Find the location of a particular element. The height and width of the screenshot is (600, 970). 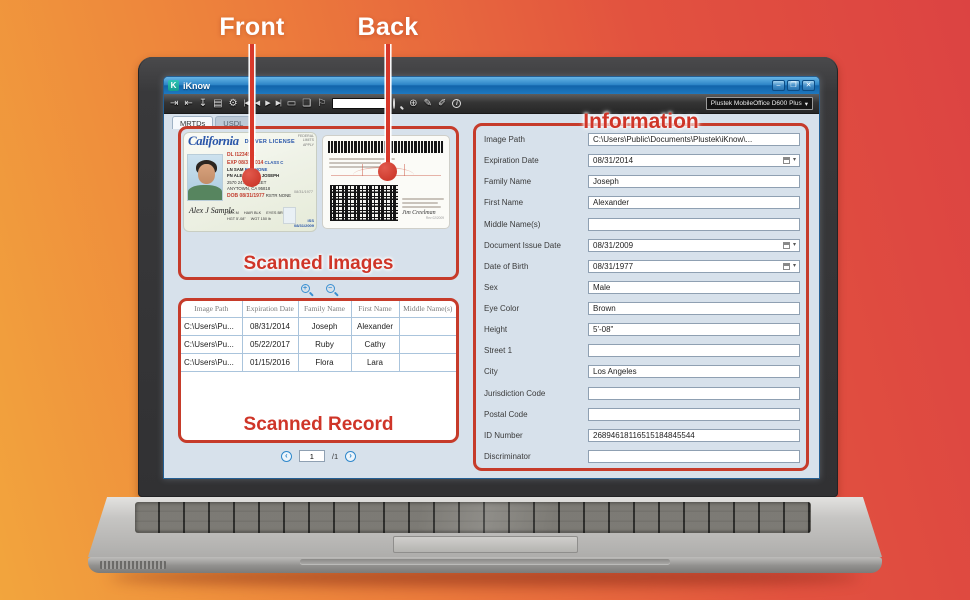

jurisdiction-code-input is located at coordinates (694, 393).